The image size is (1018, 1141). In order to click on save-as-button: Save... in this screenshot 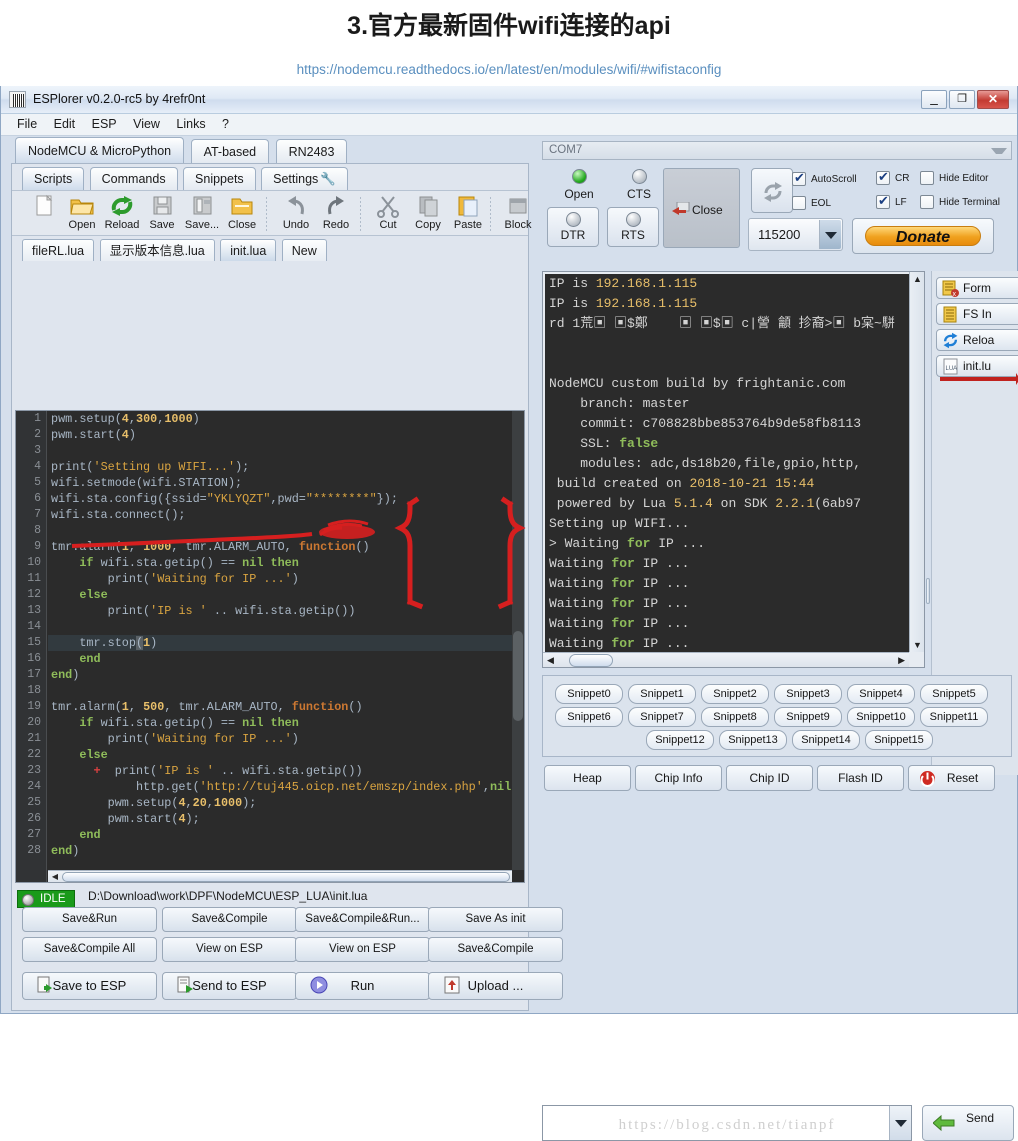, I will do `click(202, 212)`.